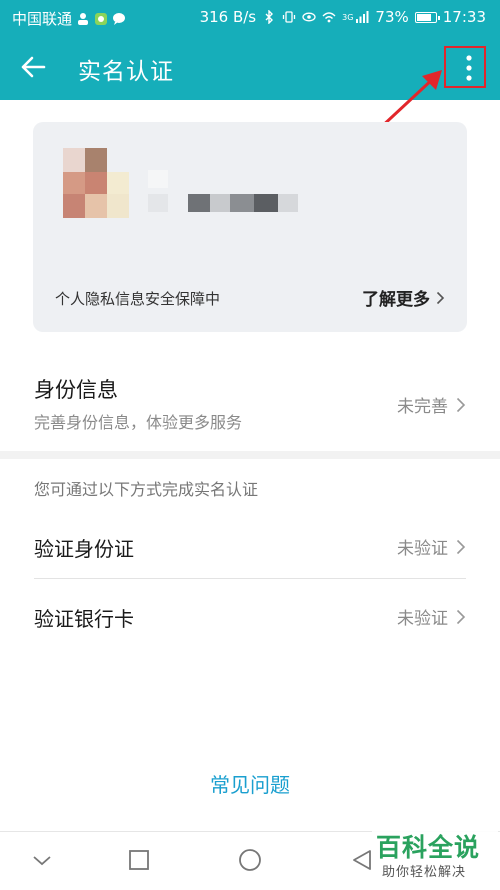  What do you see at coordinates (422, 407) in the screenshot?
I see `status-label: 未完善` at bounding box center [422, 407].